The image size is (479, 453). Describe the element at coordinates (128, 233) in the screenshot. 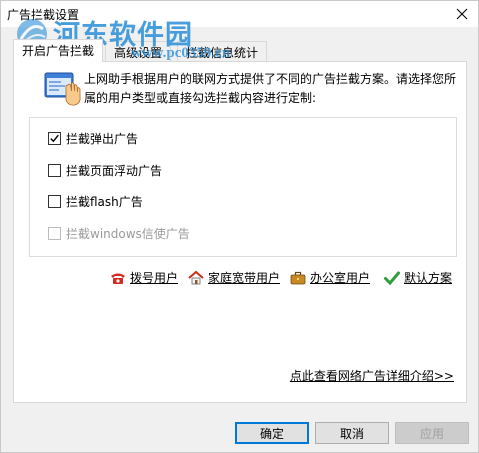

I see `option-label: 拦截windows信使广告` at that location.